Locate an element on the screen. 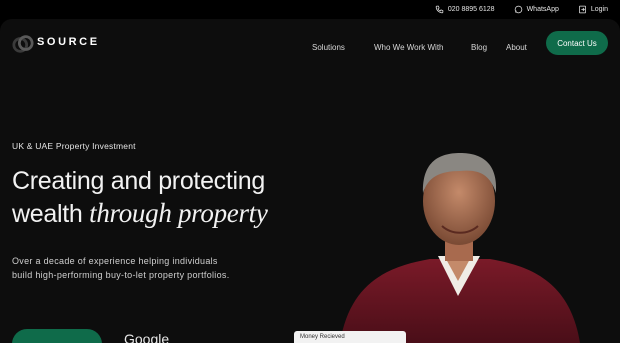  brand-name: SOURCE is located at coordinates (68, 42).